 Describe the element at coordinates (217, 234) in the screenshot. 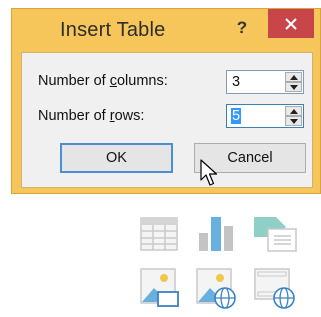

I see `chart-icon` at that location.